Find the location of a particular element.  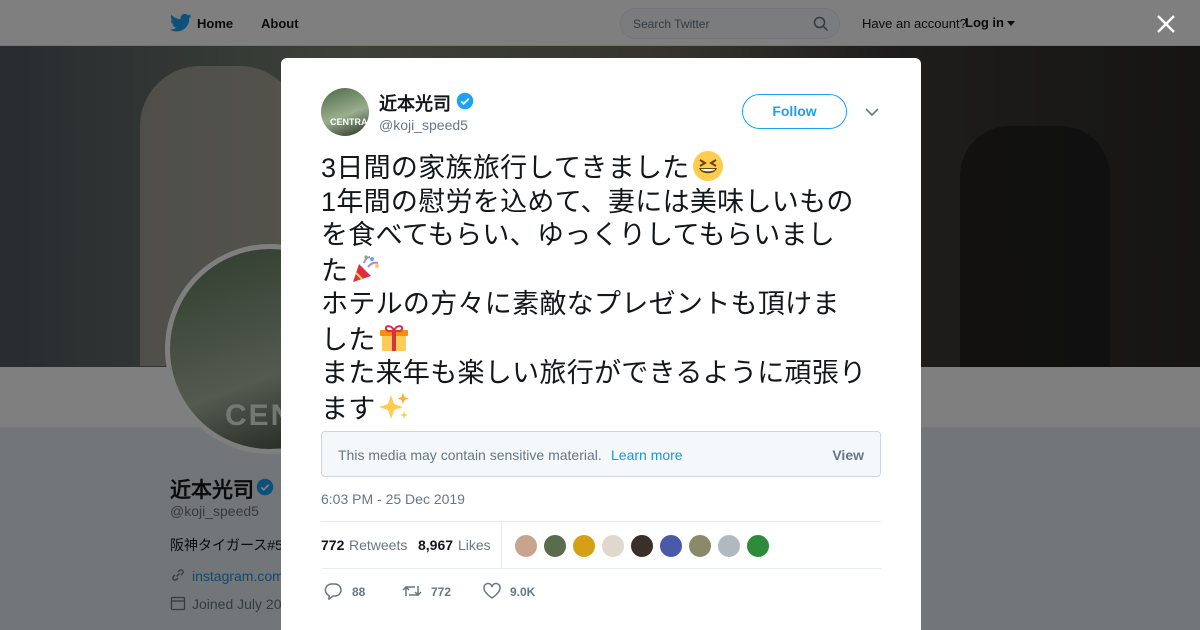

tweet-line-text: ホテルの方々に素敵なプレゼントも頂けま is located at coordinates (580, 304).